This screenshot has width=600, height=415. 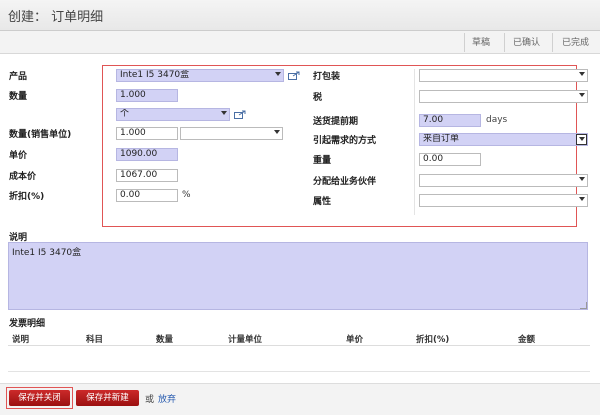 What do you see at coordinates (125, 114) in the screenshot?
I see `quantity-uom-value: 个` at bounding box center [125, 114].